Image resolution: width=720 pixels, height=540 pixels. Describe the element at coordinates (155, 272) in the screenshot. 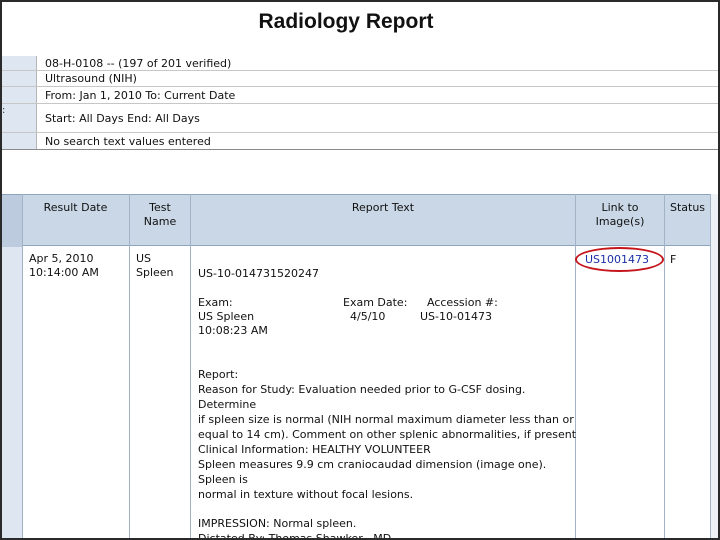

I see `test-name: Spleen` at that location.